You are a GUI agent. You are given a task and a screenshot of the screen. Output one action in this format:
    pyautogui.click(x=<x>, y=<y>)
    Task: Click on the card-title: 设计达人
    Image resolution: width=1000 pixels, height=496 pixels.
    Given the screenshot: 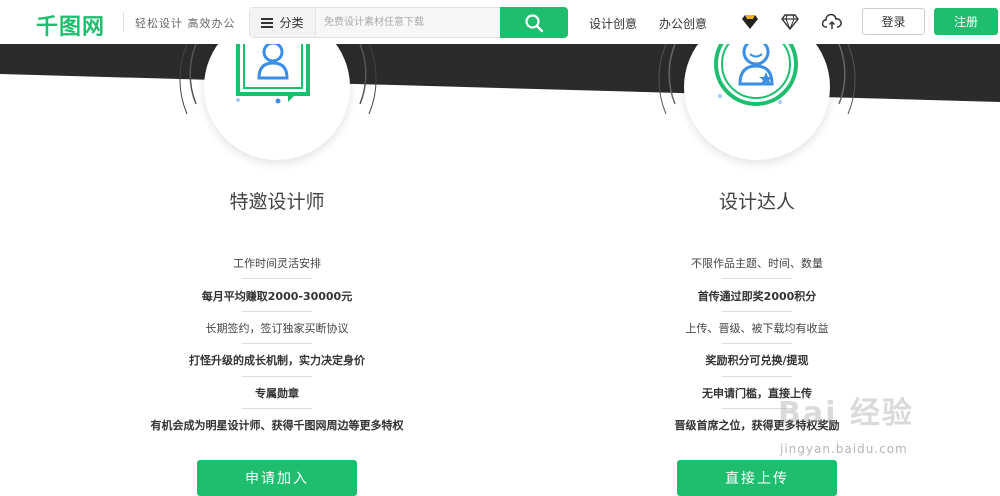 What is the action you would take?
    pyautogui.click(x=756, y=202)
    